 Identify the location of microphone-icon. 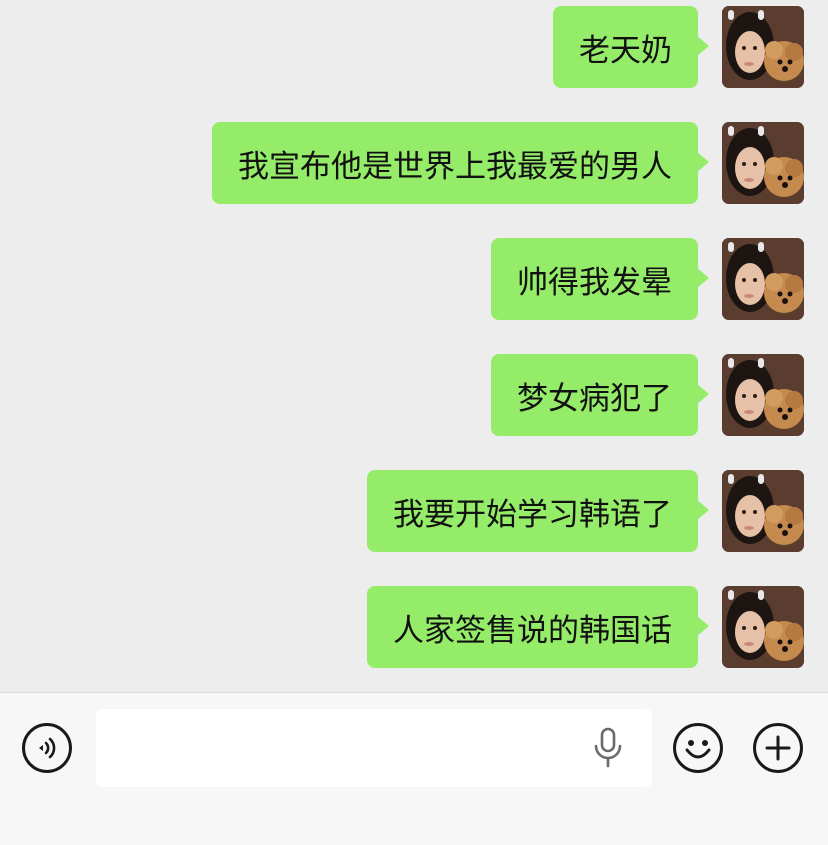
(608, 748).